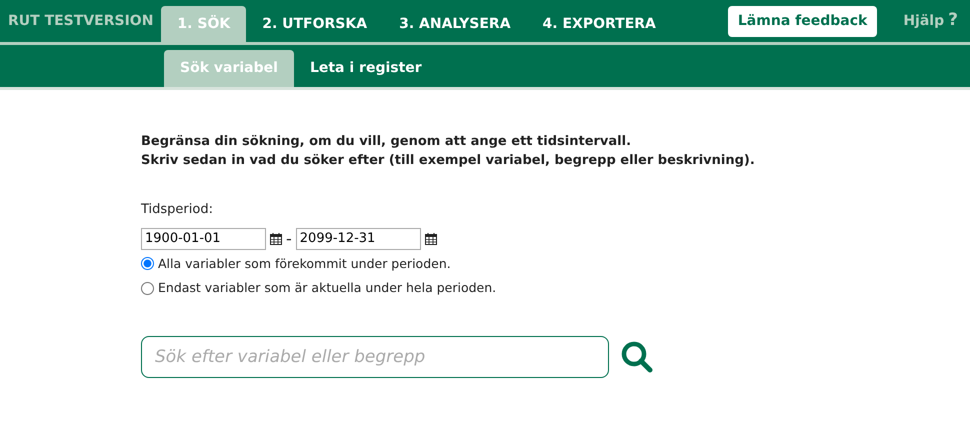 The image size is (970, 427). Describe the element at coordinates (455, 24) in the screenshot. I see `nav-tab: 3. ANALYSERA` at that location.